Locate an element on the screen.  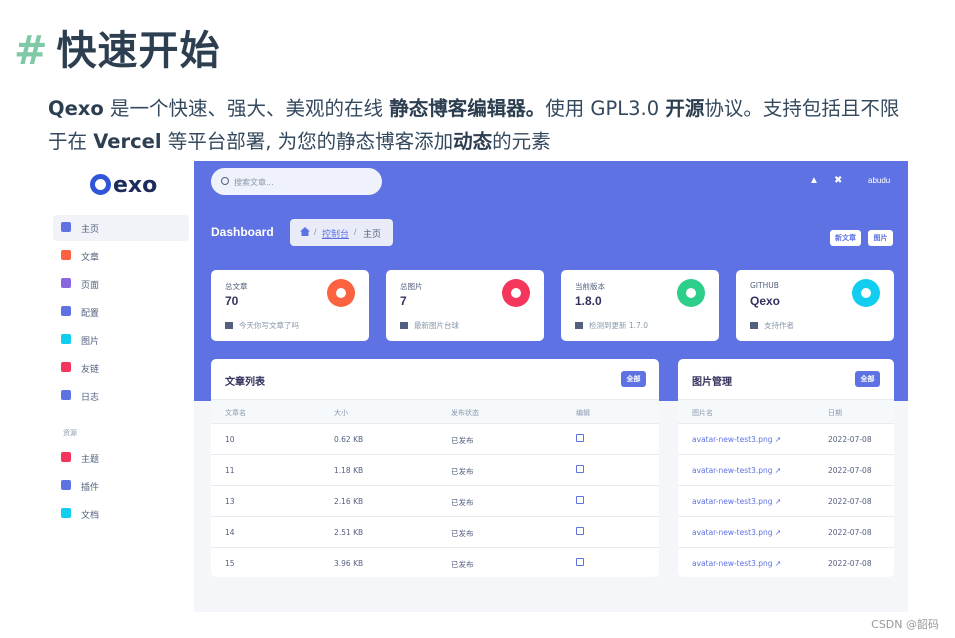
user-menu: abudu is located at coordinates (879, 180).